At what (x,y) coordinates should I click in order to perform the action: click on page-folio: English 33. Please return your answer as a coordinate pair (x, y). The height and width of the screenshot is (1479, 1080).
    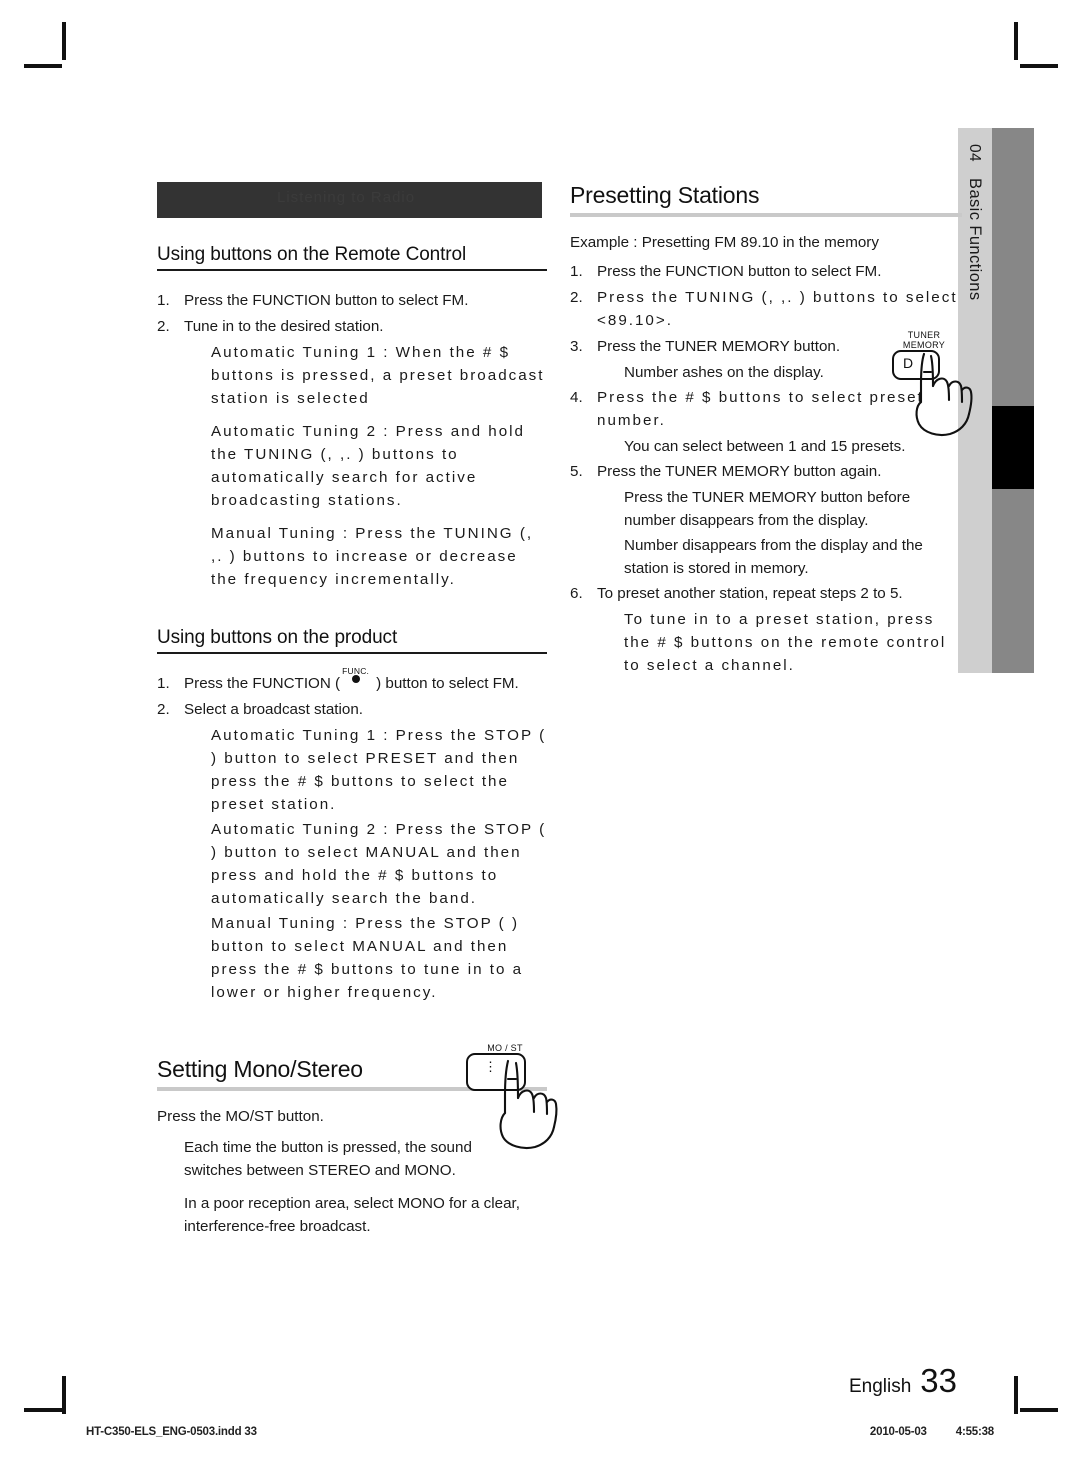
    Looking at the image, I should click on (903, 1381).